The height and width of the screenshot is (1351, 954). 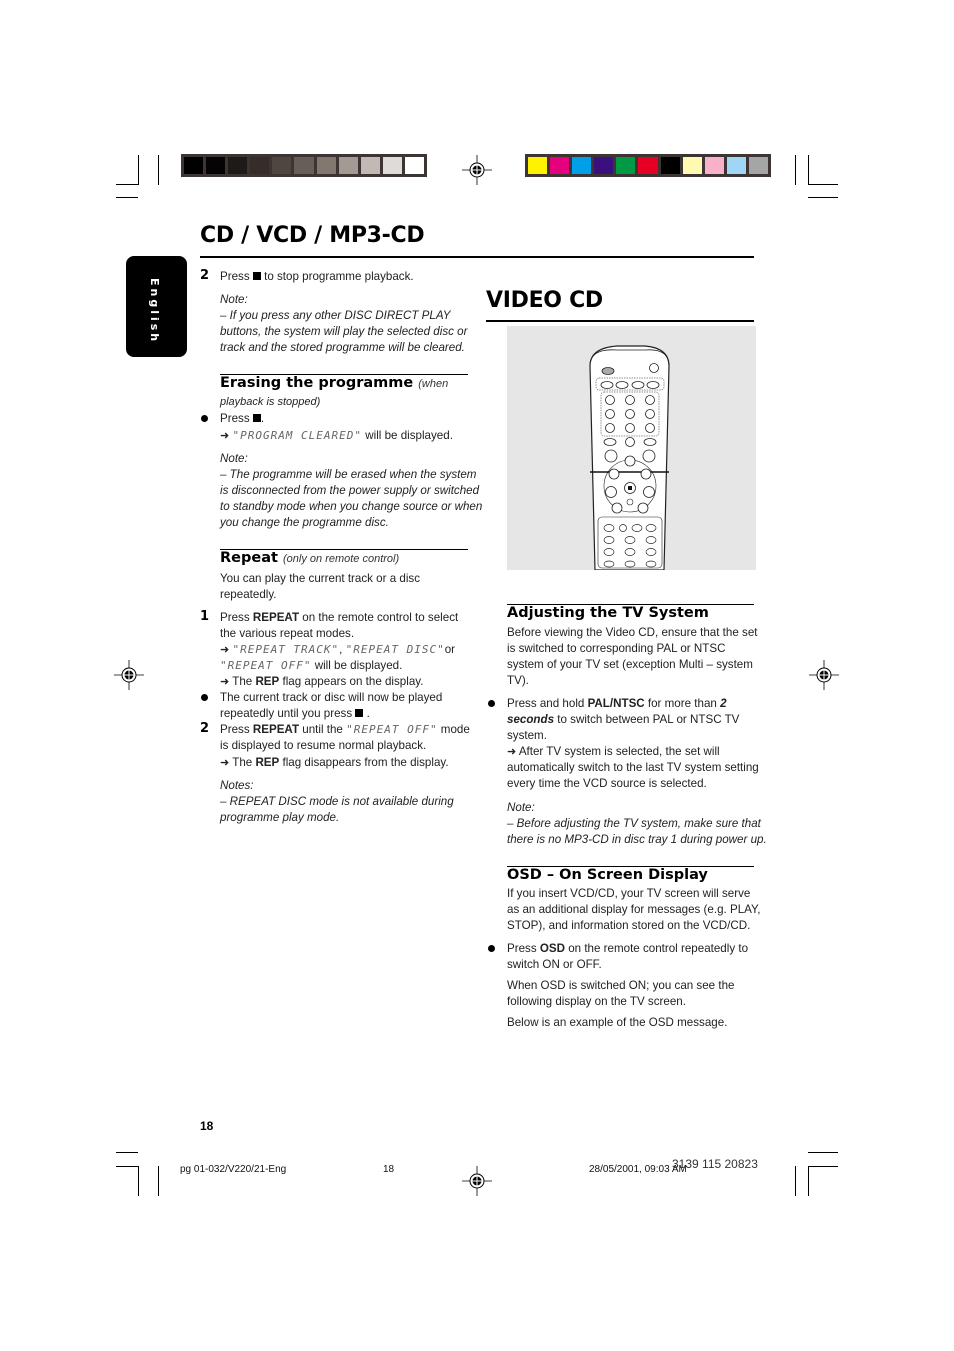 I want to click on remote-control-icon, so click(x=629, y=458).